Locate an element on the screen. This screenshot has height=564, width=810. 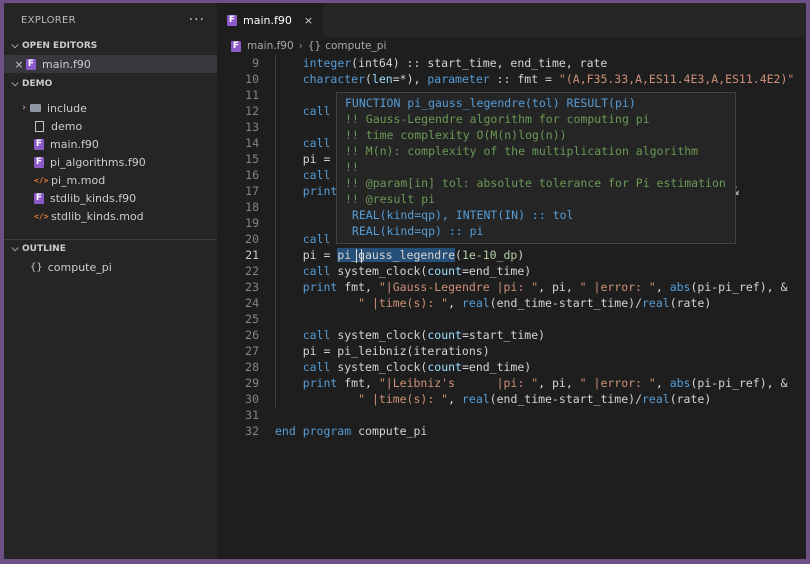
tree-item-pi-m-mod: </> pi_m.mod is located at coordinates (110, 180).